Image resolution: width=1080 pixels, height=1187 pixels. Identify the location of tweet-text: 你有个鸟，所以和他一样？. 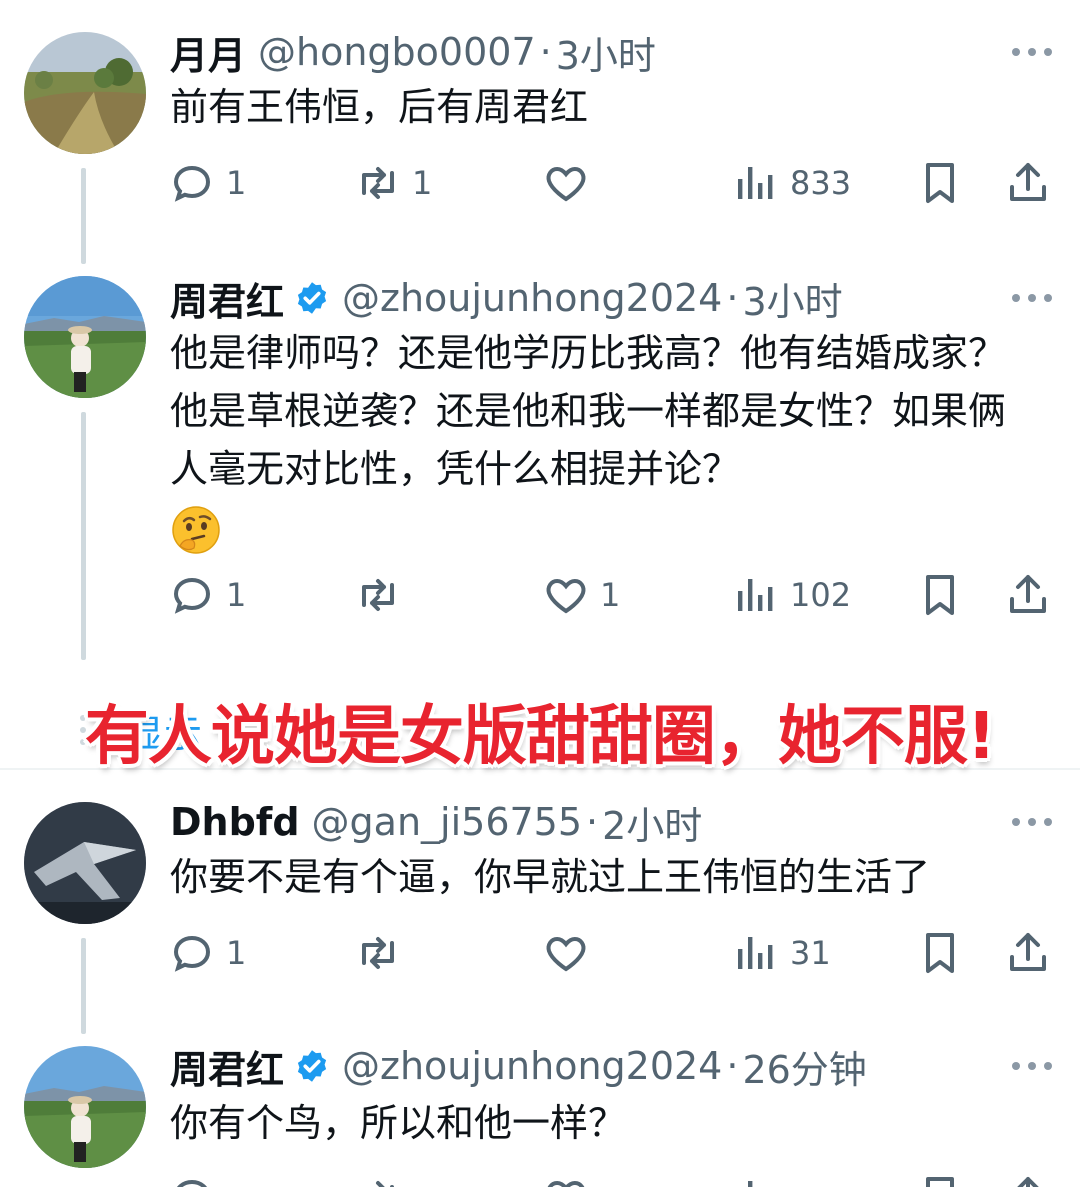
(398, 1123).